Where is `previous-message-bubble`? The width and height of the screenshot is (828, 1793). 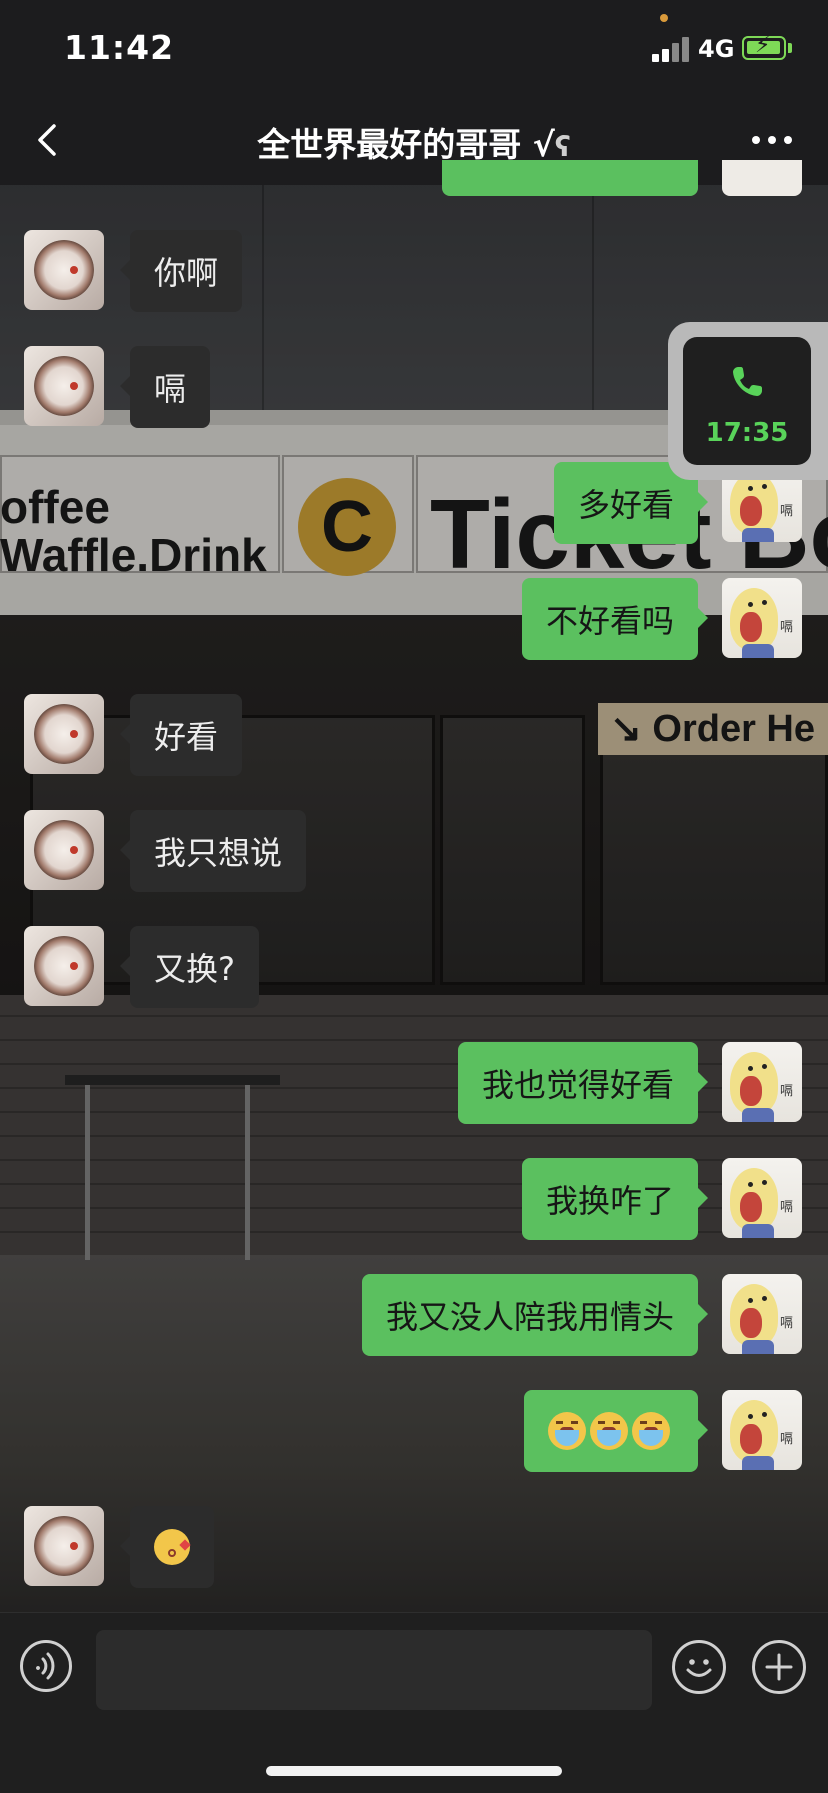 previous-message-bubble is located at coordinates (570, 178).